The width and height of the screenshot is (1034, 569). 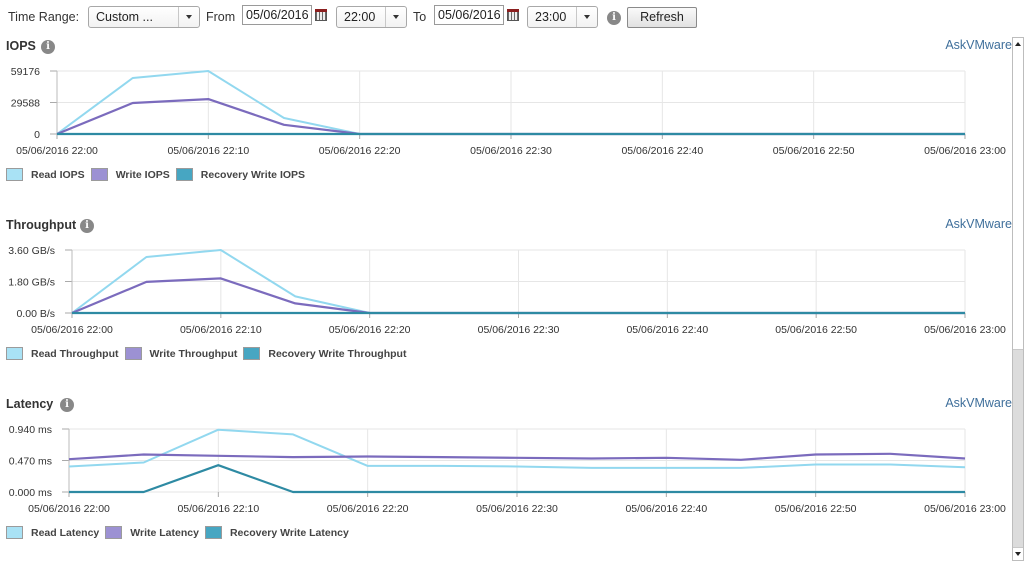 What do you see at coordinates (551, 17) in the screenshot?
I see `to-time-value: 23:00` at bounding box center [551, 17].